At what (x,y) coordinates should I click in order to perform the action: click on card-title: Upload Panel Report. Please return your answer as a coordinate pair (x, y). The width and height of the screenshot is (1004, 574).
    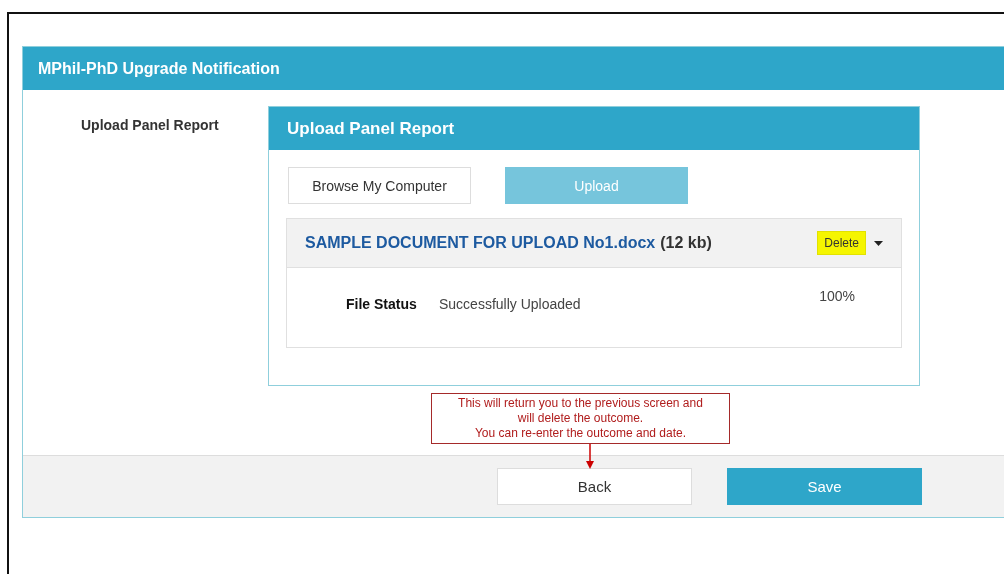
    Looking at the image, I should click on (594, 128).